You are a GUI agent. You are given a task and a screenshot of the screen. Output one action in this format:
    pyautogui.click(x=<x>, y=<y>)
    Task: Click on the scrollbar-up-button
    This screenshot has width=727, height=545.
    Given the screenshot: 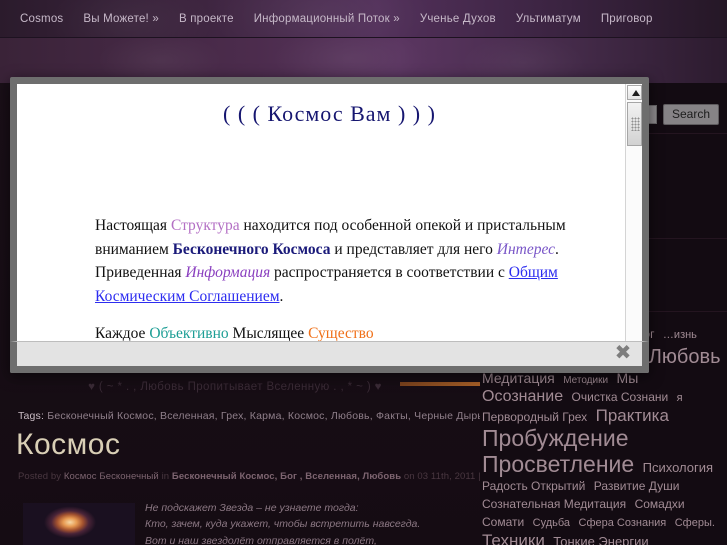 What is the action you would take?
    pyautogui.click(x=634, y=92)
    